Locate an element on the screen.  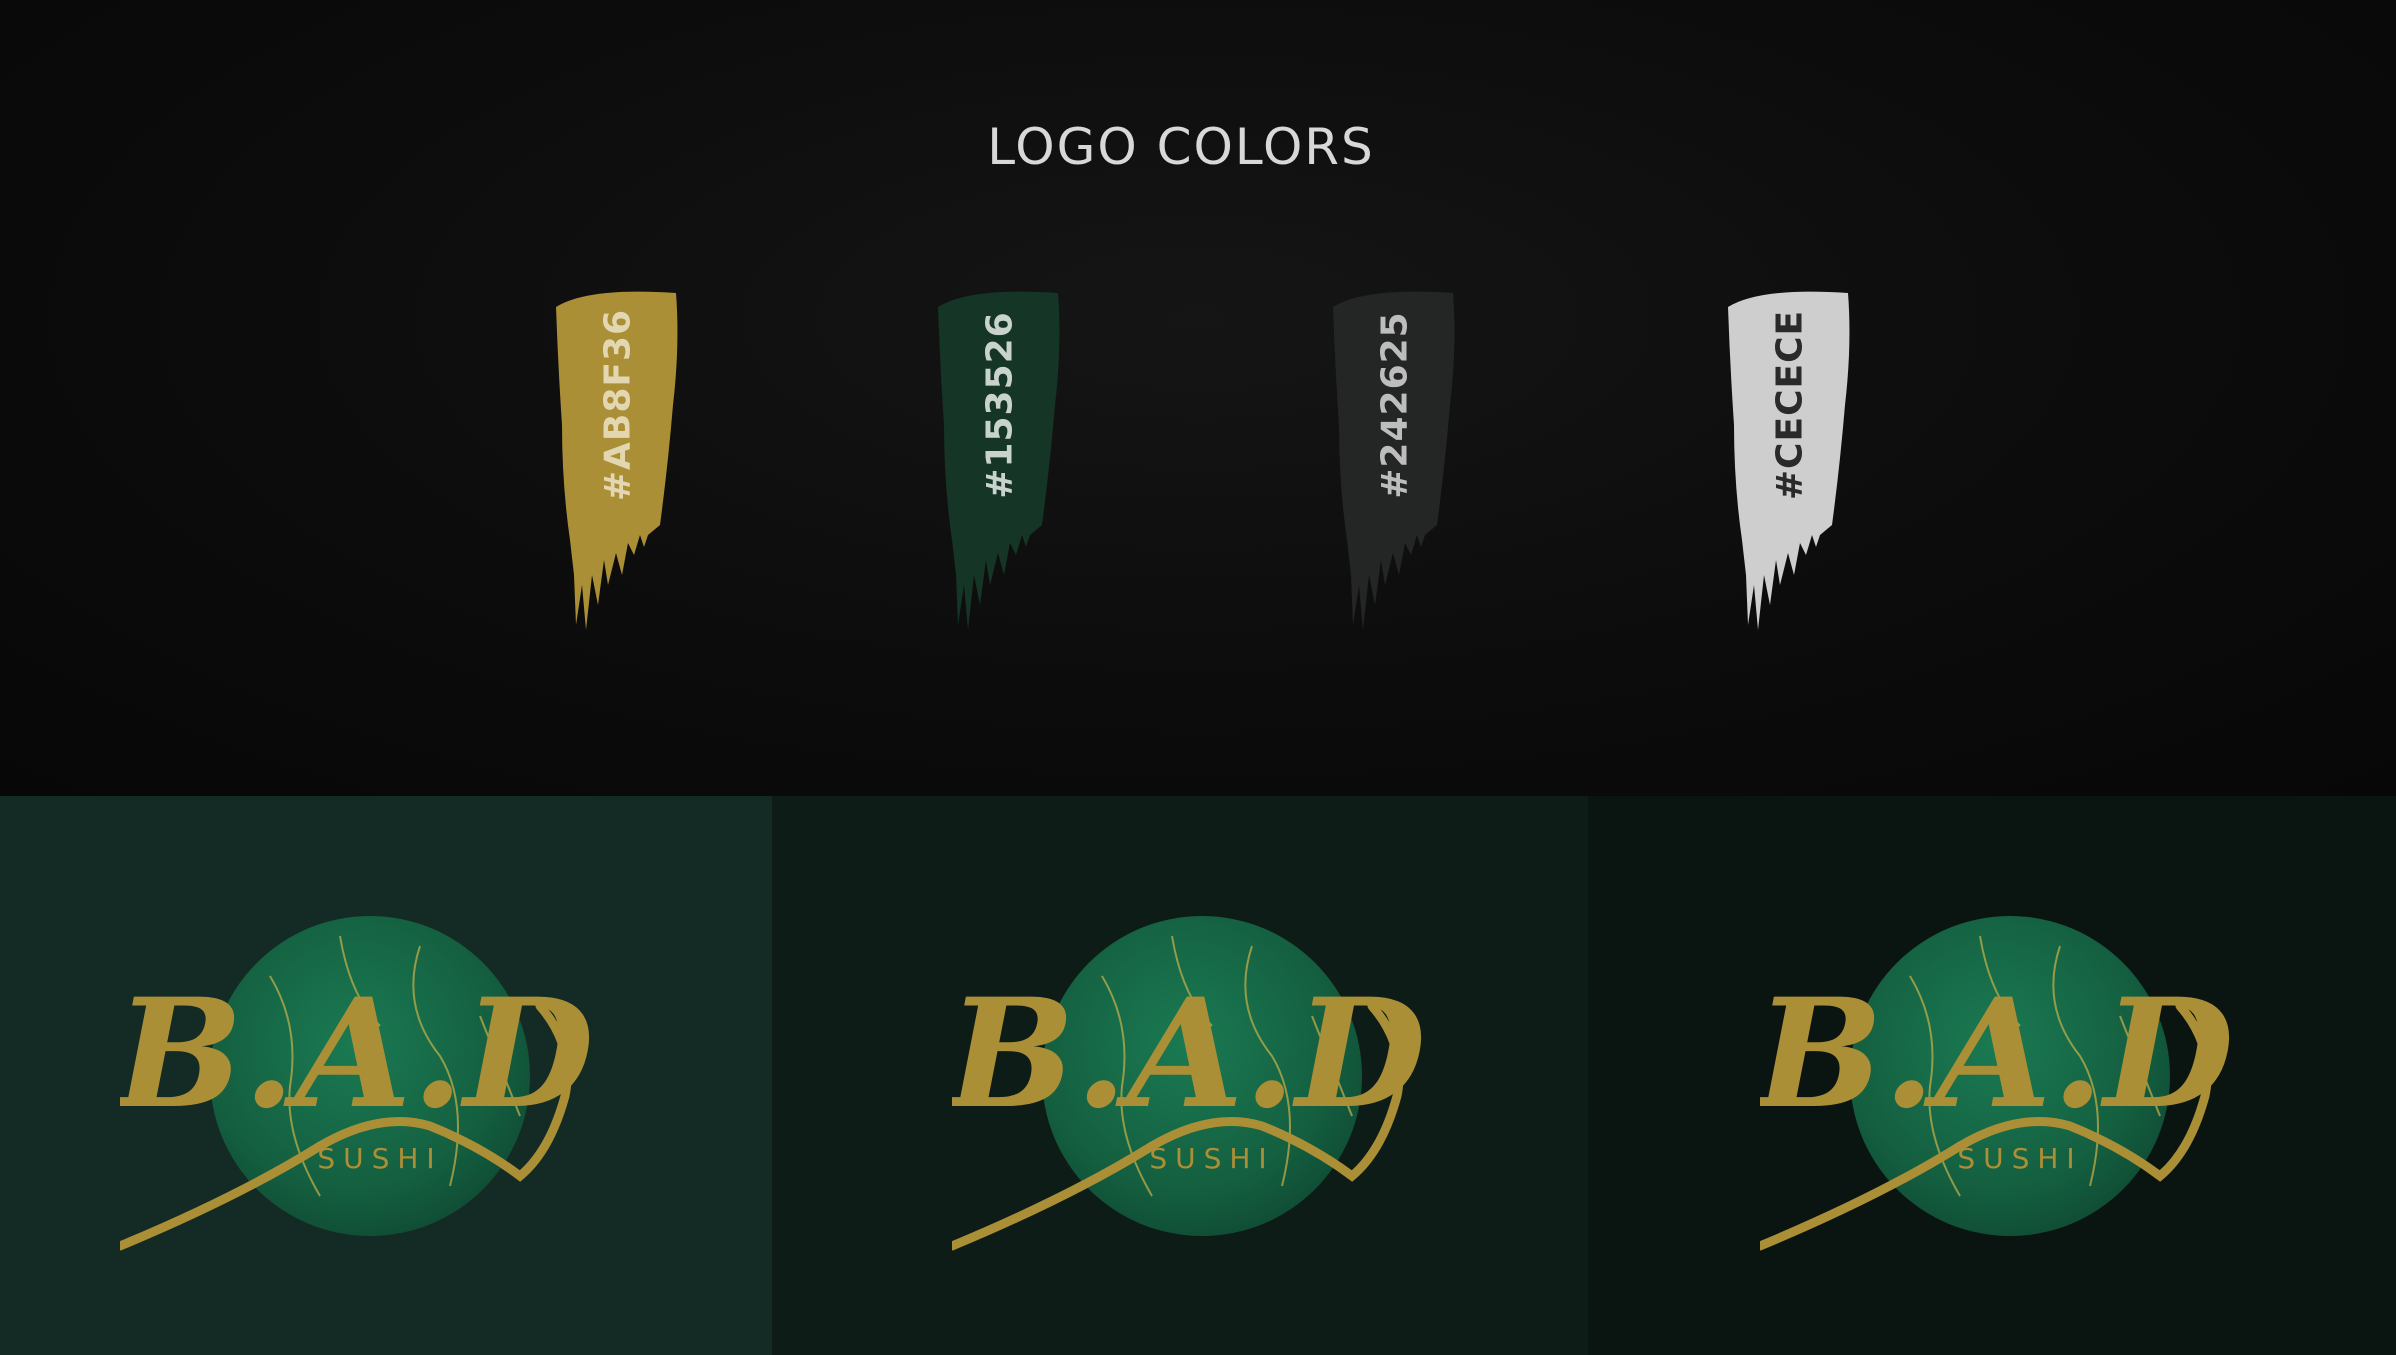
hex-label-charcoal: #242625 is located at coordinates (1395, 405).